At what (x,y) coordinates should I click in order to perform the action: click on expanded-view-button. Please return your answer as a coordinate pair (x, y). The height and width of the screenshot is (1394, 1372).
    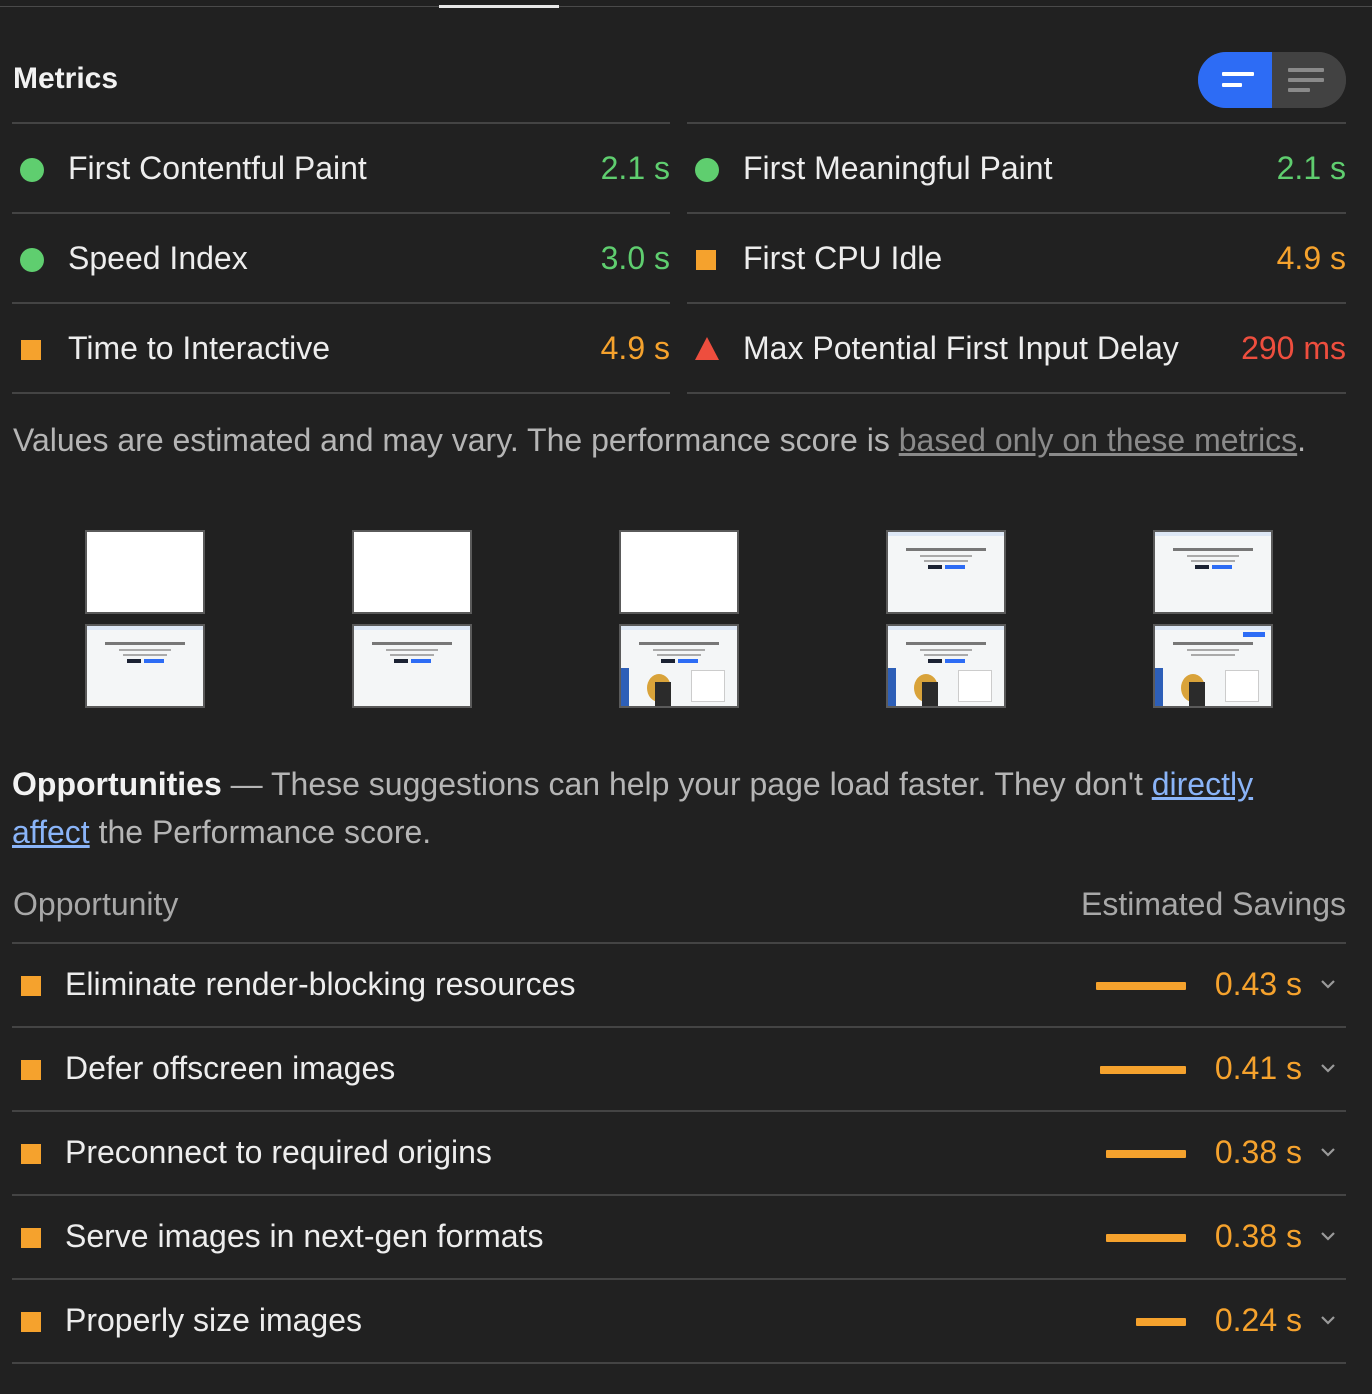
    Looking at the image, I should click on (1235, 80).